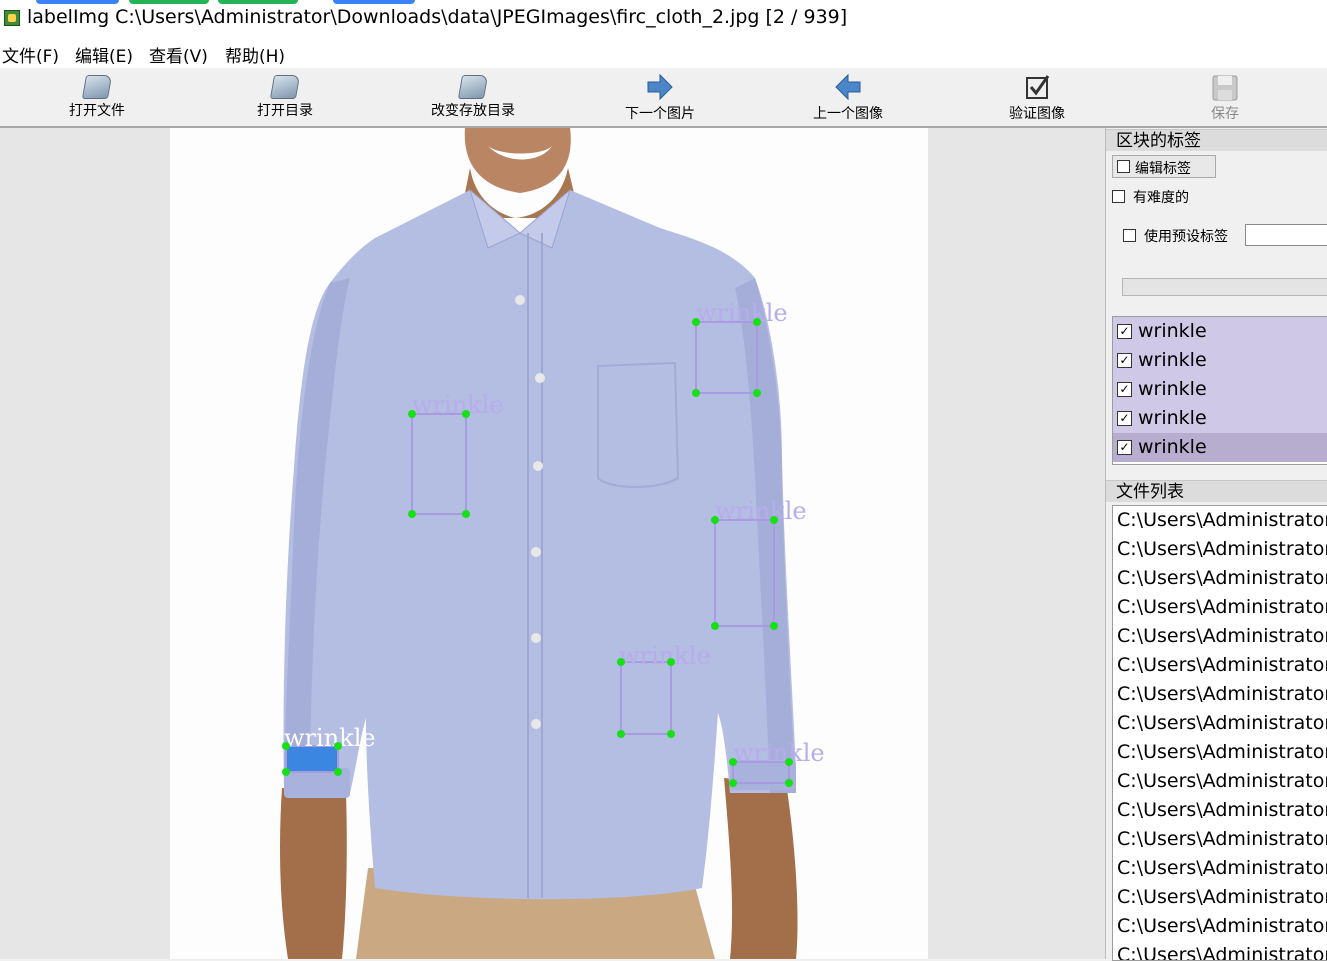 Image resolution: width=1327 pixels, height=961 pixels. What do you see at coordinates (104, 54) in the screenshot?
I see `menu-edit: 编辑(E)` at bounding box center [104, 54].